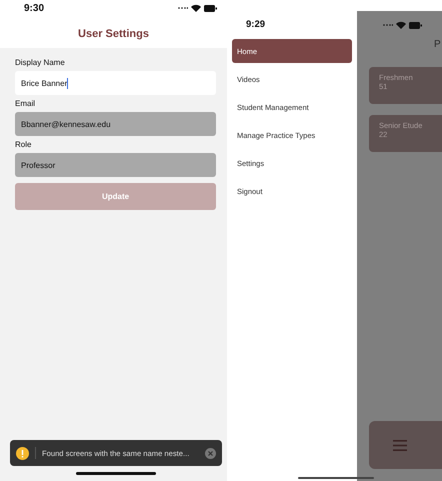 The width and height of the screenshot is (442, 481). I want to click on input-field: Professor, so click(115, 165).